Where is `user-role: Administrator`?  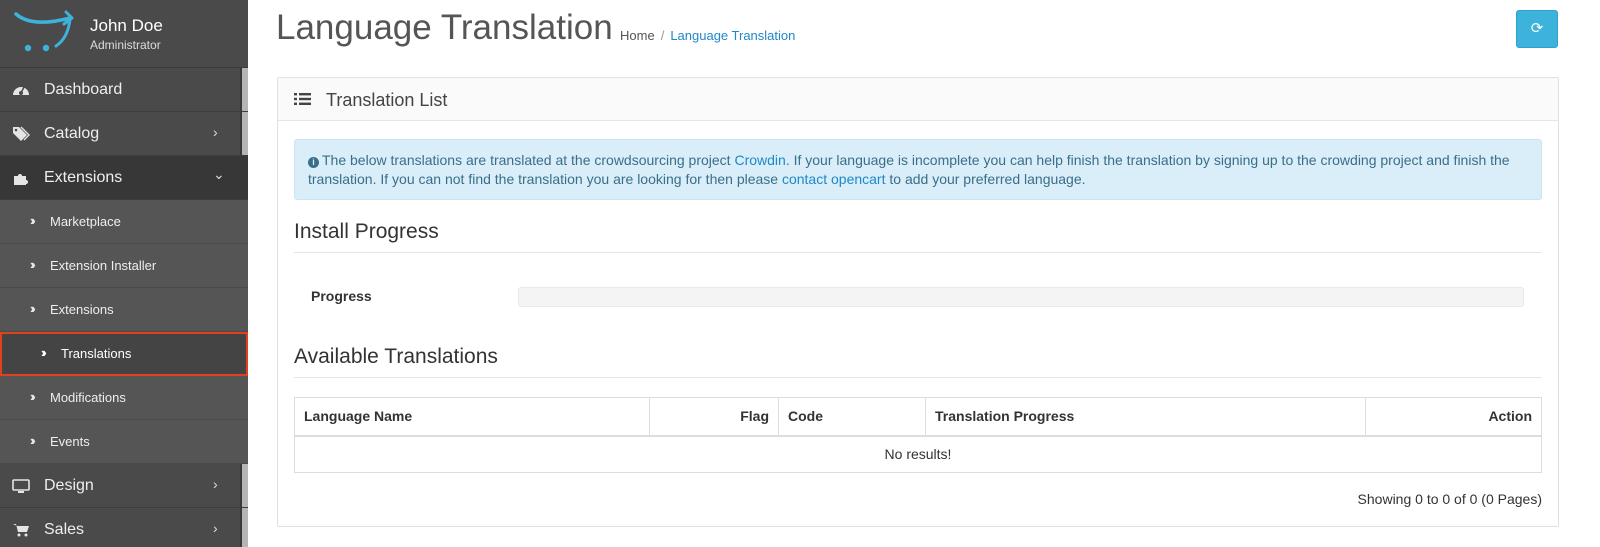
user-role: Administrator is located at coordinates (125, 45).